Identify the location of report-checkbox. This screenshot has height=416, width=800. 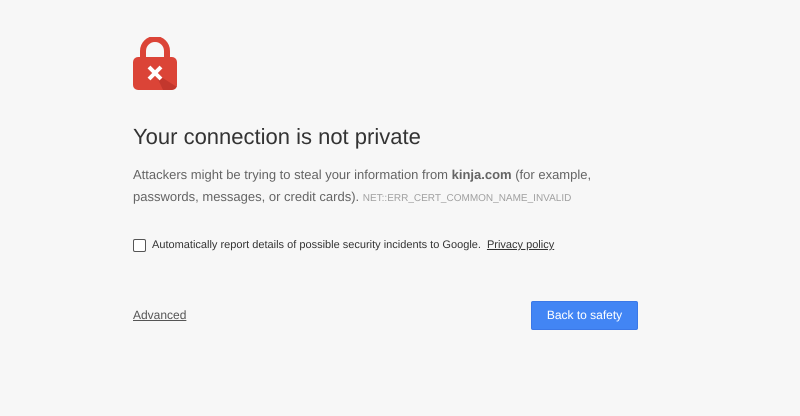
(139, 245).